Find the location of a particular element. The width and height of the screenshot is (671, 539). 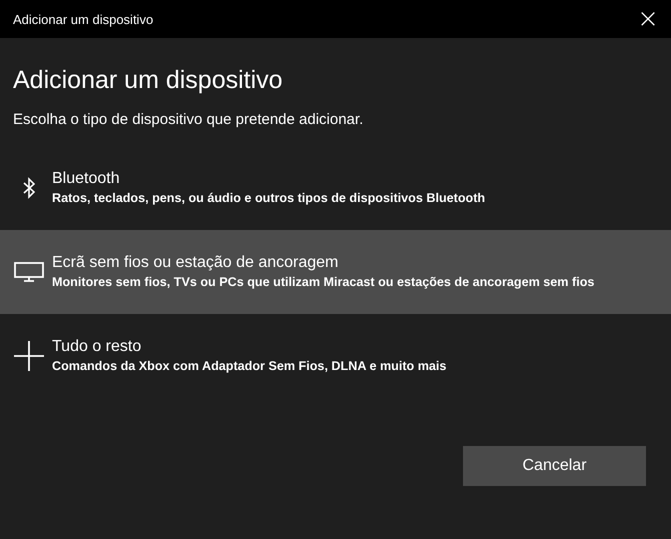

dialog-heading: Adicionar um dispositivo is located at coordinates (148, 80).